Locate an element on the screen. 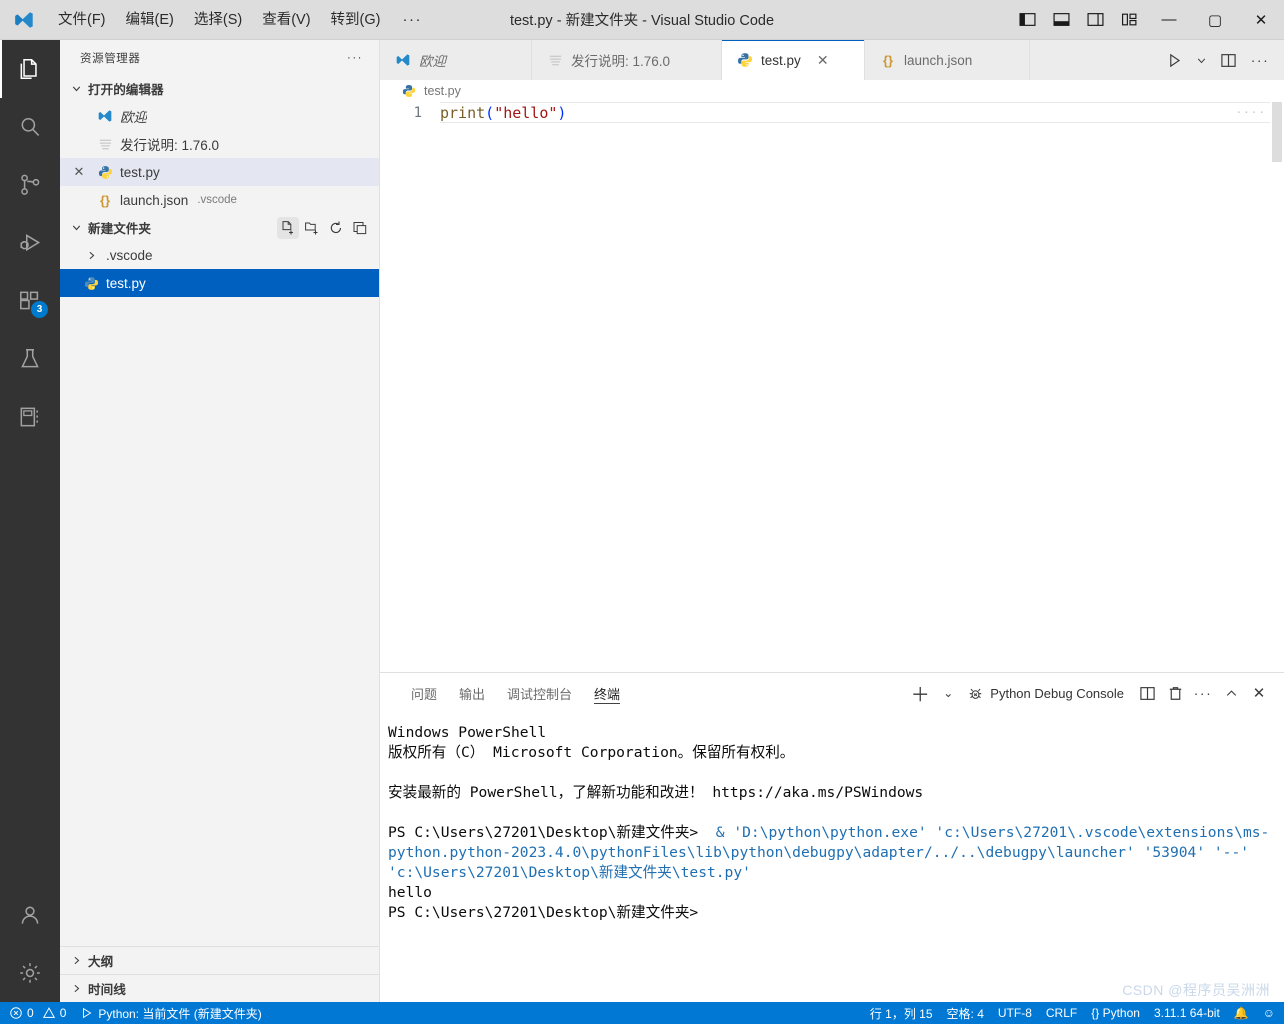 This screenshot has width=1284, height=1024. section-outline-label: 大纲 is located at coordinates (101, 962).